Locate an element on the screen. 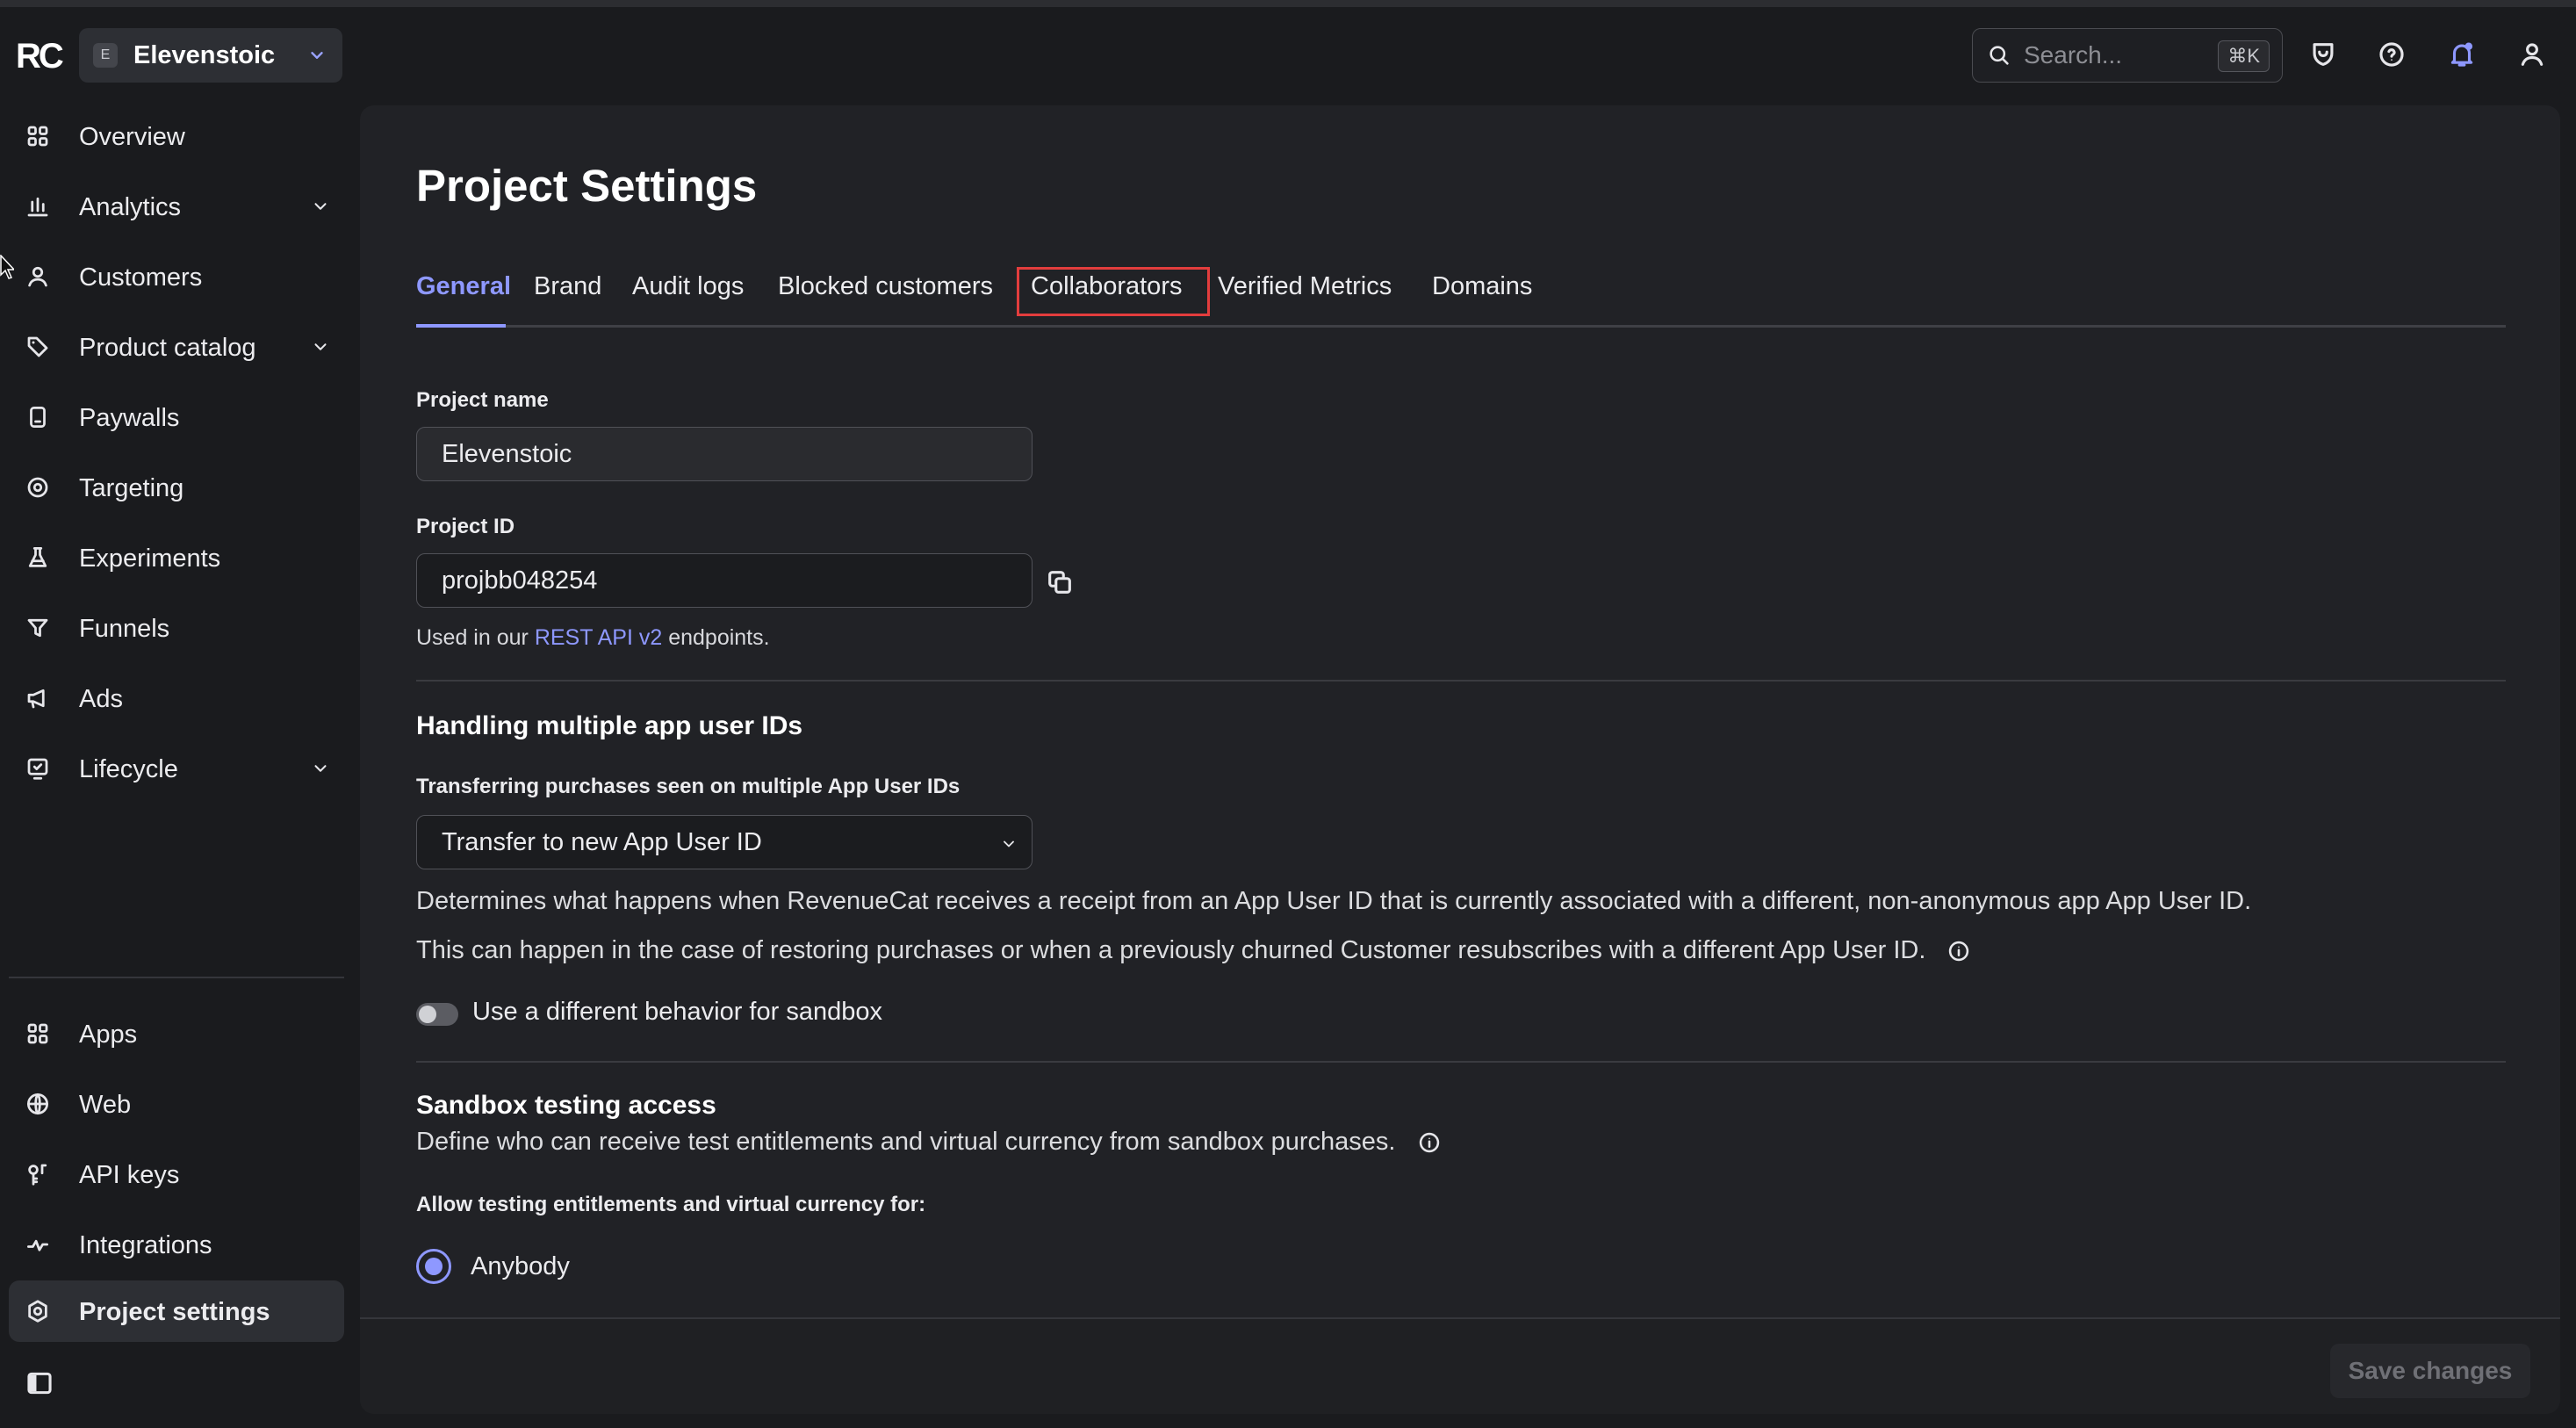 This screenshot has height=1428, width=2576. notifications-button is located at coordinates (2462, 54).